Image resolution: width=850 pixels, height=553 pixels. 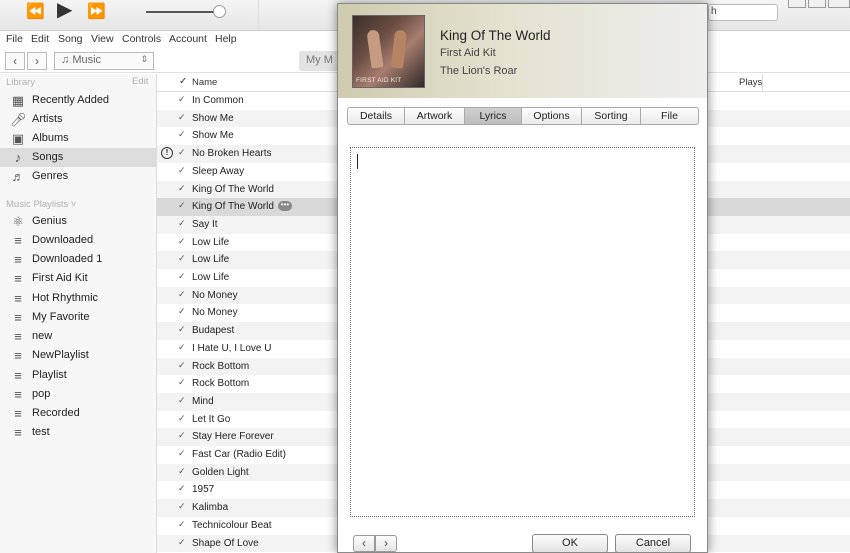 I want to click on table-row: ✓ I Hate U, I Love U, so click(x=247, y=349).